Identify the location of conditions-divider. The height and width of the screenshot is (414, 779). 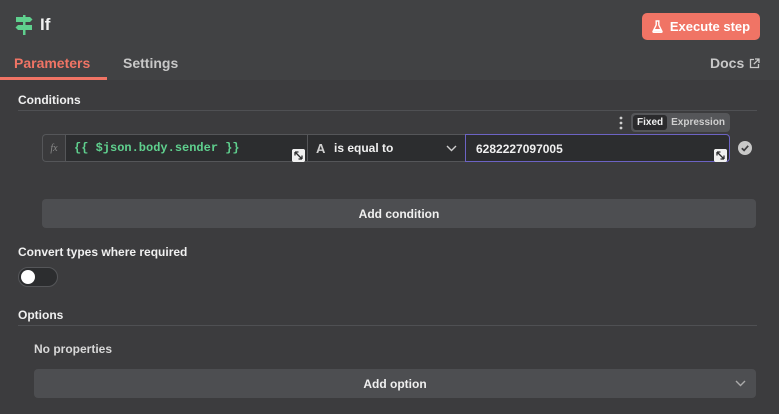
(387, 110).